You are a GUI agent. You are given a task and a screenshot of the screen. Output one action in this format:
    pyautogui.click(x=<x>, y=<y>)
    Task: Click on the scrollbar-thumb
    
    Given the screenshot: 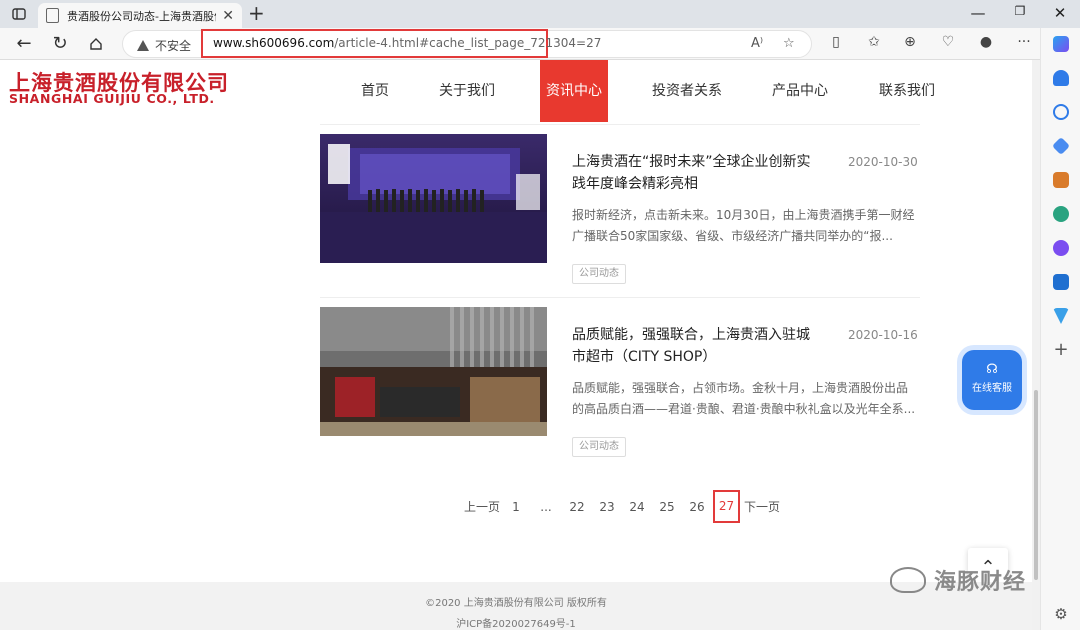 What is the action you would take?
    pyautogui.click(x=1036, y=485)
    